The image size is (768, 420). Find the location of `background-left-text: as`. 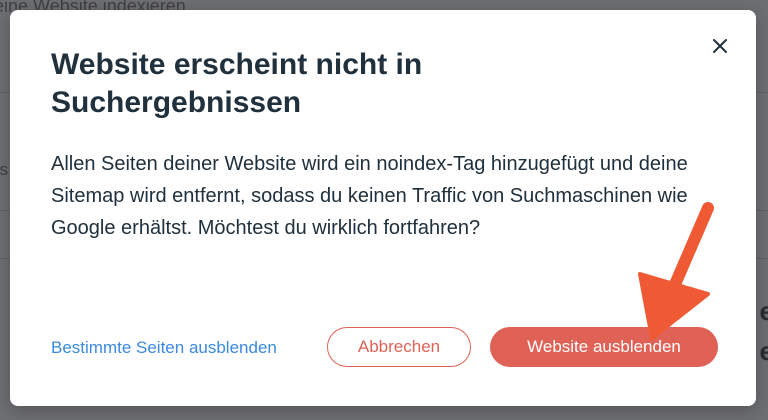

background-left-text: as is located at coordinates (4, 169).